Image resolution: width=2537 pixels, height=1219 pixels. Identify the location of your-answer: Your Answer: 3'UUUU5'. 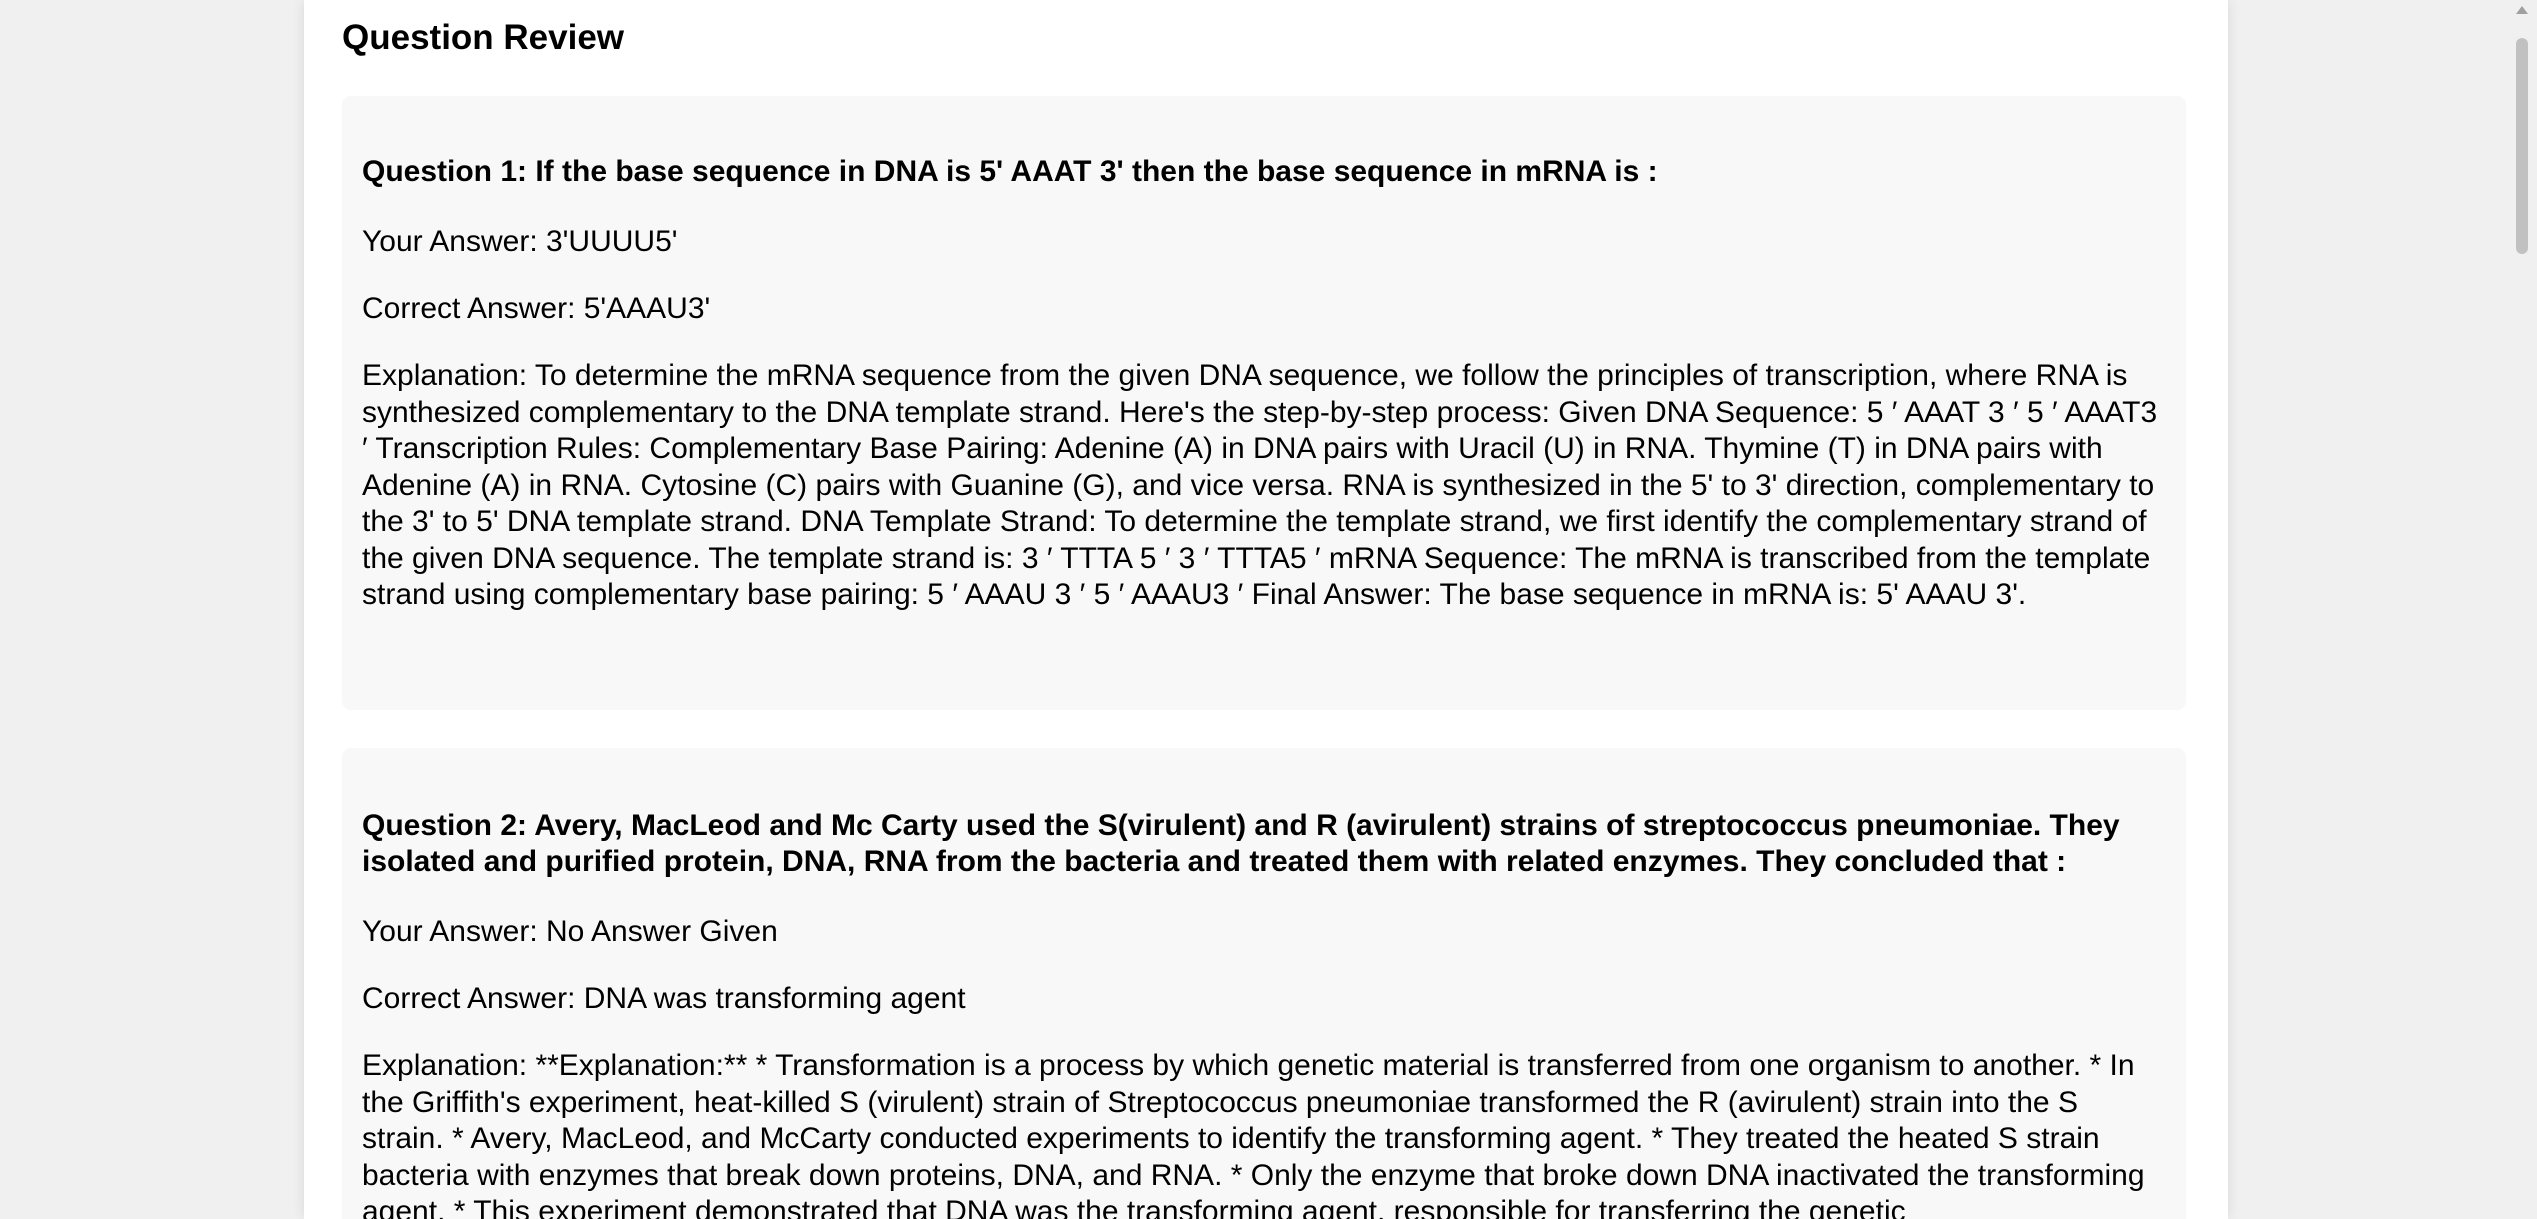
(520, 241).